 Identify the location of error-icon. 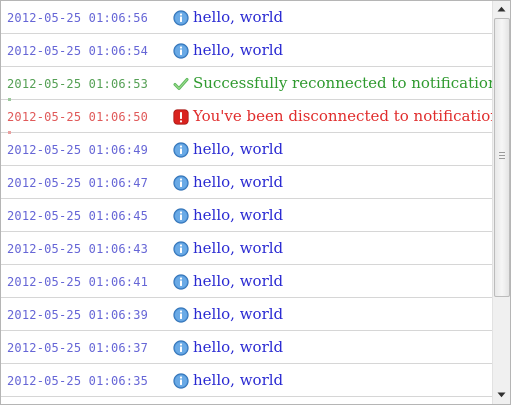
(181, 117).